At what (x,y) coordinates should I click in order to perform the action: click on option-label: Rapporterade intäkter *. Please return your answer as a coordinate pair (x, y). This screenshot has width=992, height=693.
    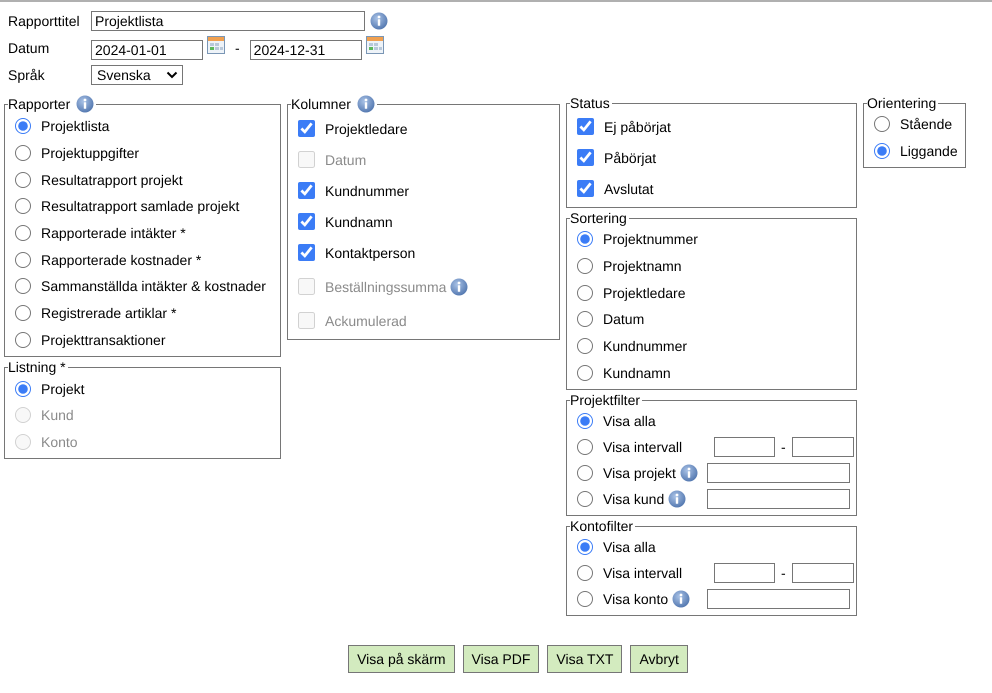
    Looking at the image, I should click on (113, 233).